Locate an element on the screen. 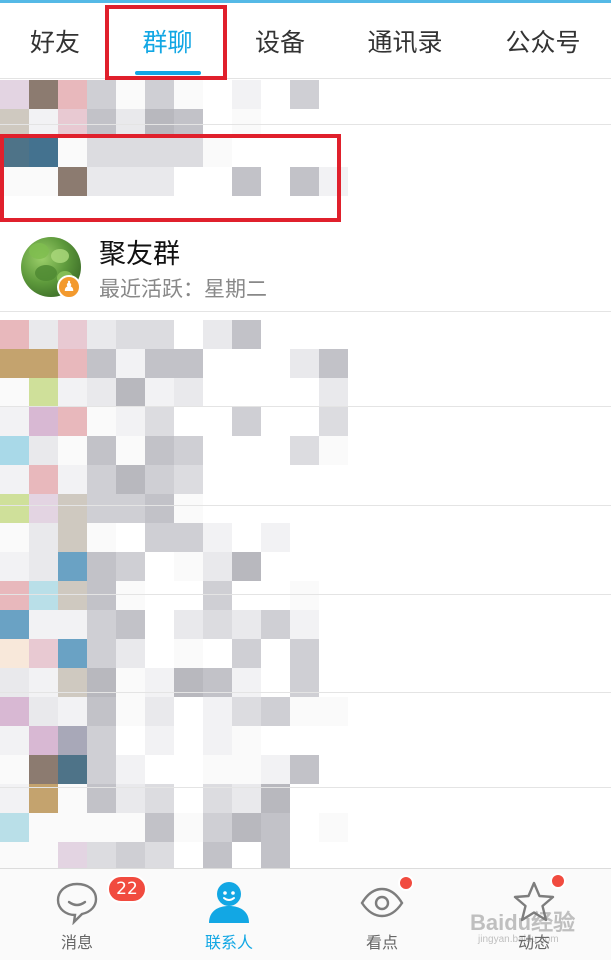 This screenshot has width=611, height=960. tab-address-book: 通讯录 is located at coordinates (405, 41).